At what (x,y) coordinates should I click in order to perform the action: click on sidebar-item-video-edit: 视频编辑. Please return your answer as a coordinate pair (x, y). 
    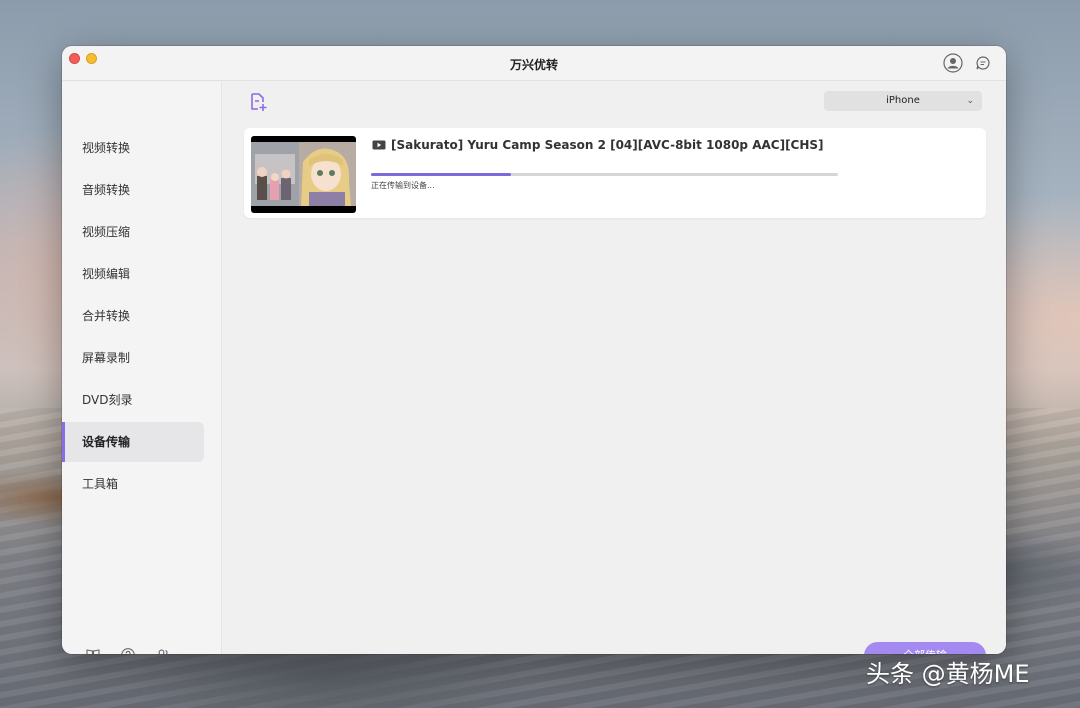
    Looking at the image, I should click on (133, 274).